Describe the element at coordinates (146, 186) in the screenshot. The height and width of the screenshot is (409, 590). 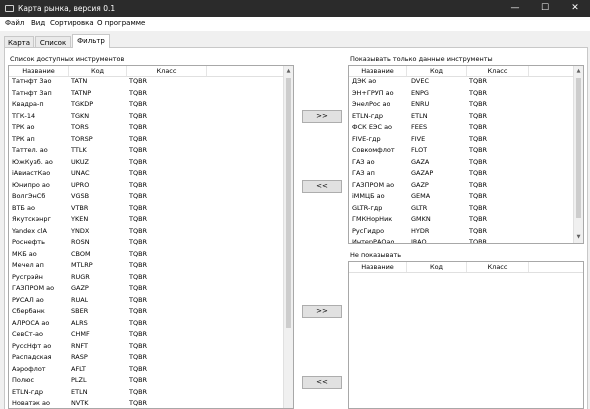
I see `table-row: Юнипро ао UPRO TQBR` at that location.